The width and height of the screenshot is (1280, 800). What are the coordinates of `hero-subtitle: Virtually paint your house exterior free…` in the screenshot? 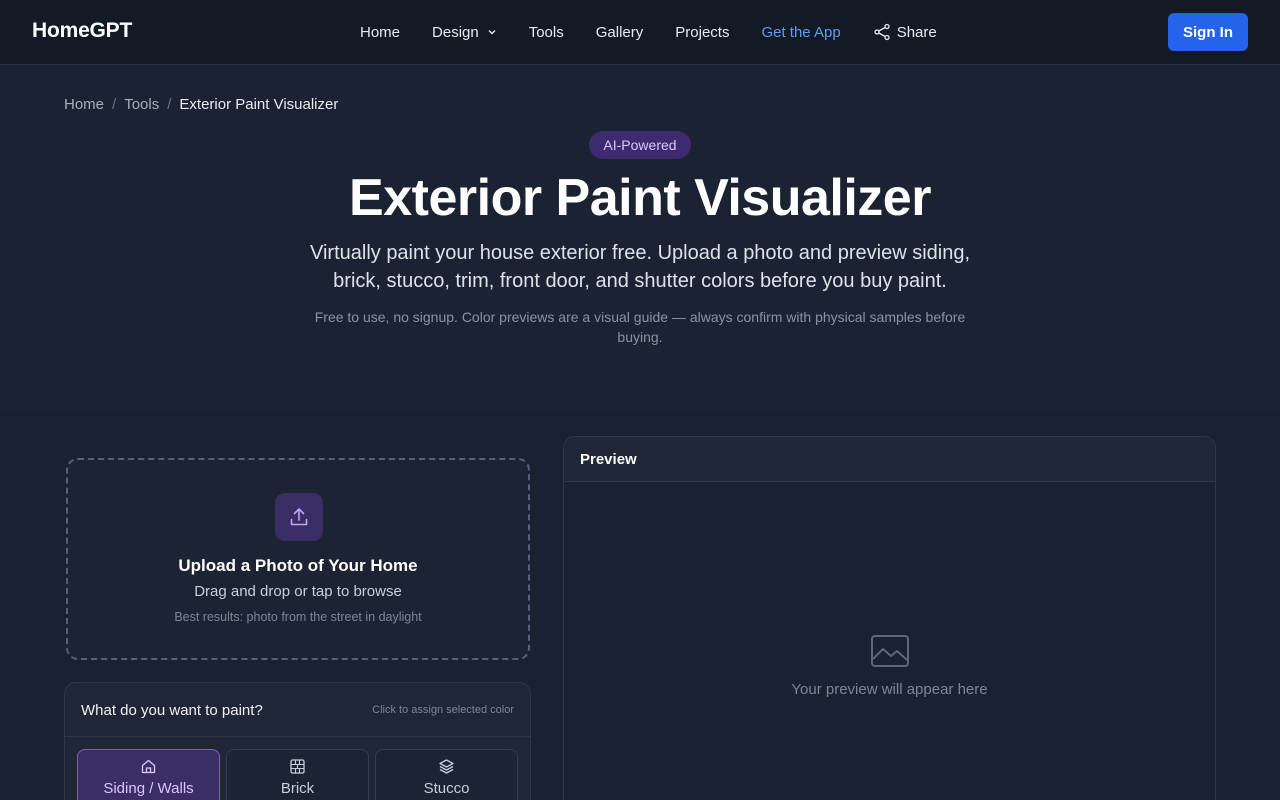 It's located at (640, 267).